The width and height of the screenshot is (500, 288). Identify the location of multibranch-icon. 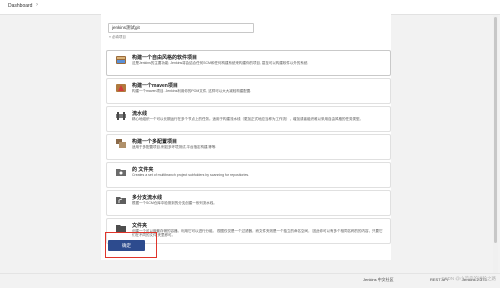
(121, 200).